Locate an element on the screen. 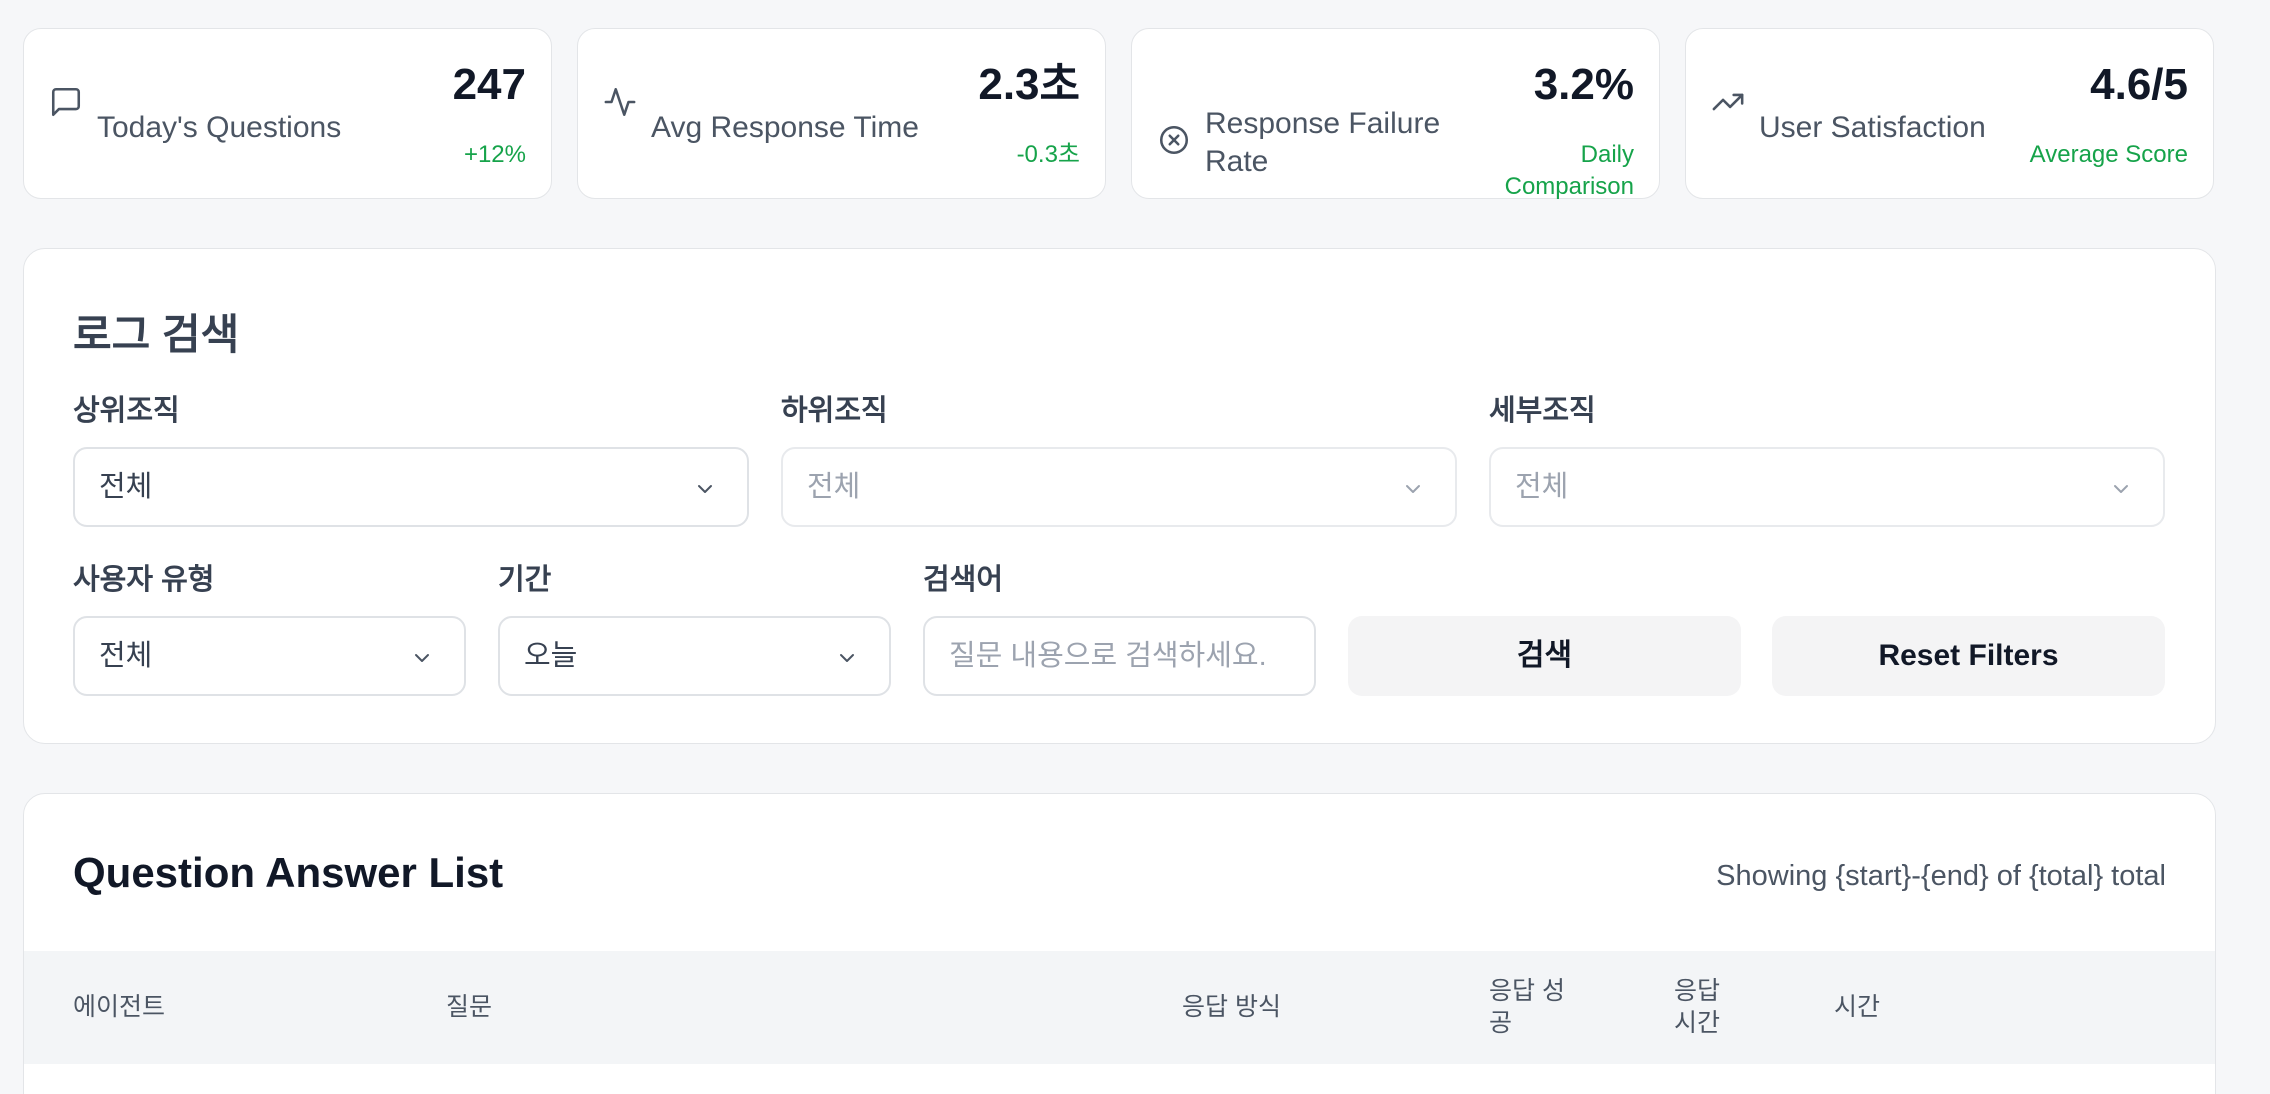  column-response-method: 응답 방식 is located at coordinates (1231, 1007).